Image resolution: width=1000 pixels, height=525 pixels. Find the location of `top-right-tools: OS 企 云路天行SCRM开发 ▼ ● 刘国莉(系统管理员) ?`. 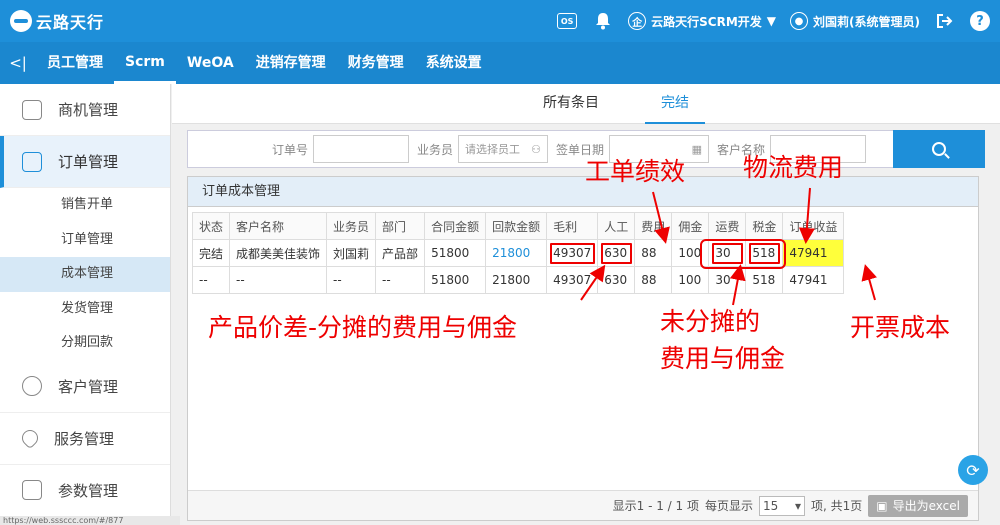

top-right-tools: OS 企 云路天行SCRM开发 ▼ ● 刘国莉(系统管理员) ? is located at coordinates (773, 21).